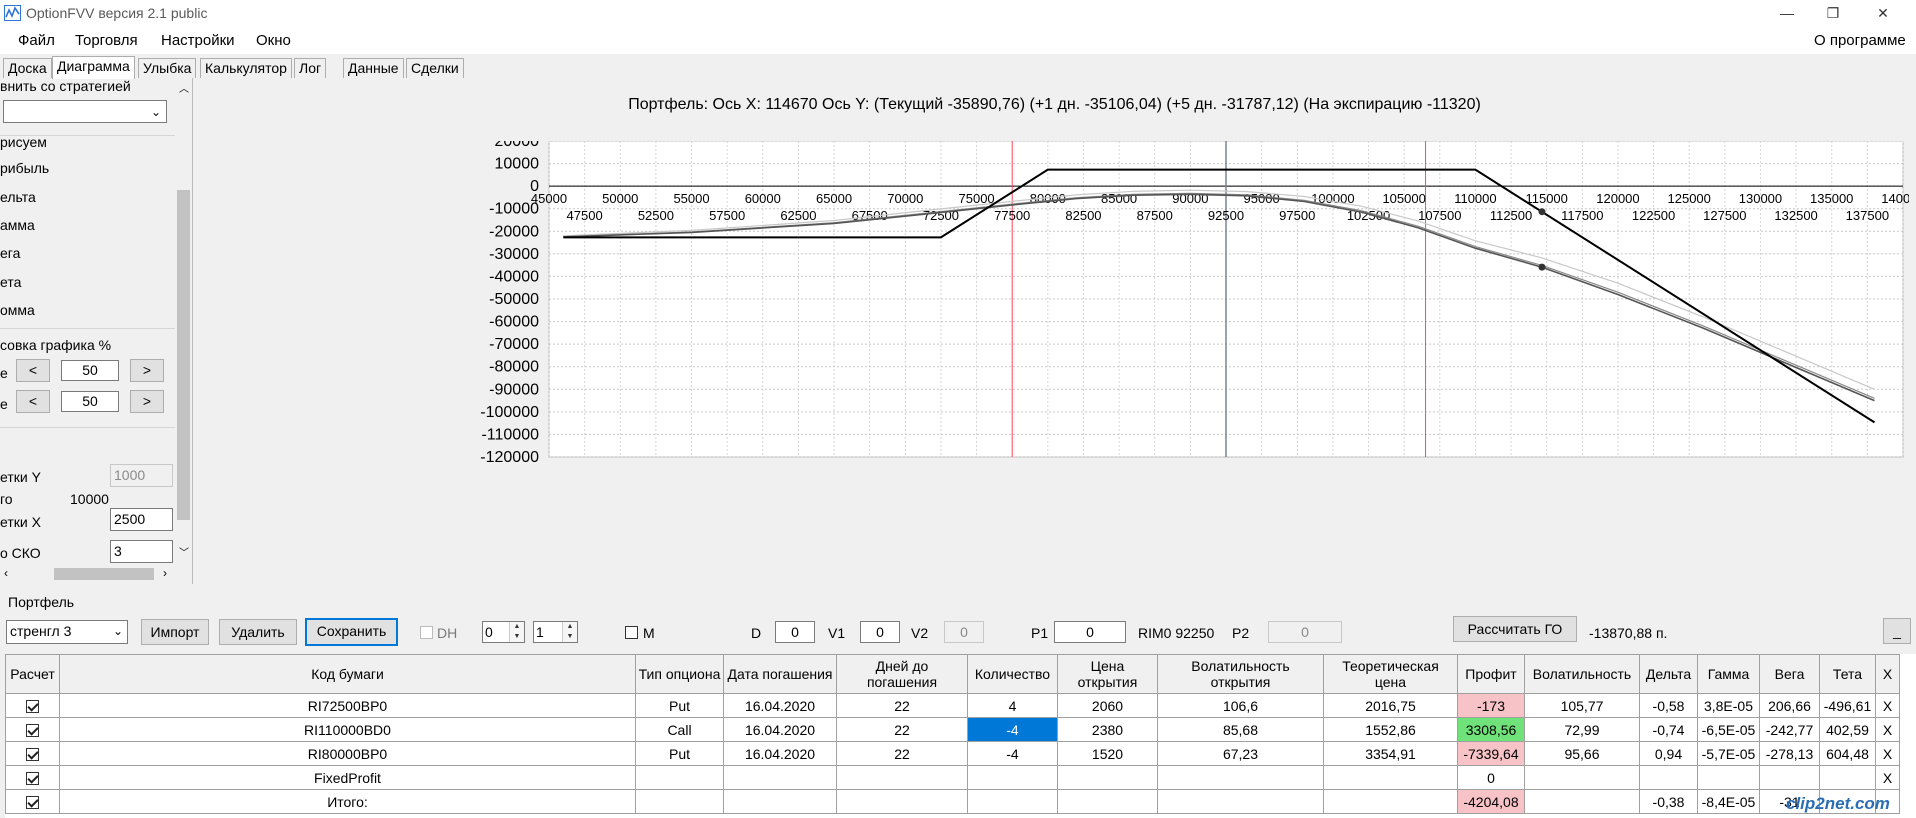 This screenshot has height=818, width=1916. What do you see at coordinates (1728, 674) in the screenshot?
I see `col-header-gamma: Гамма` at bounding box center [1728, 674].